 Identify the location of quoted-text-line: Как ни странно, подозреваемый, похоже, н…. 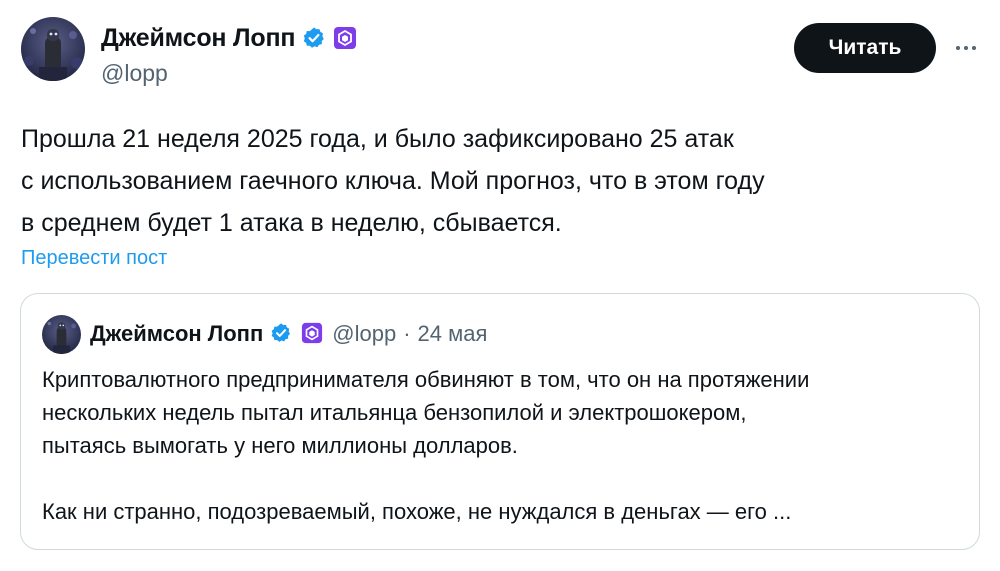
(417, 511).